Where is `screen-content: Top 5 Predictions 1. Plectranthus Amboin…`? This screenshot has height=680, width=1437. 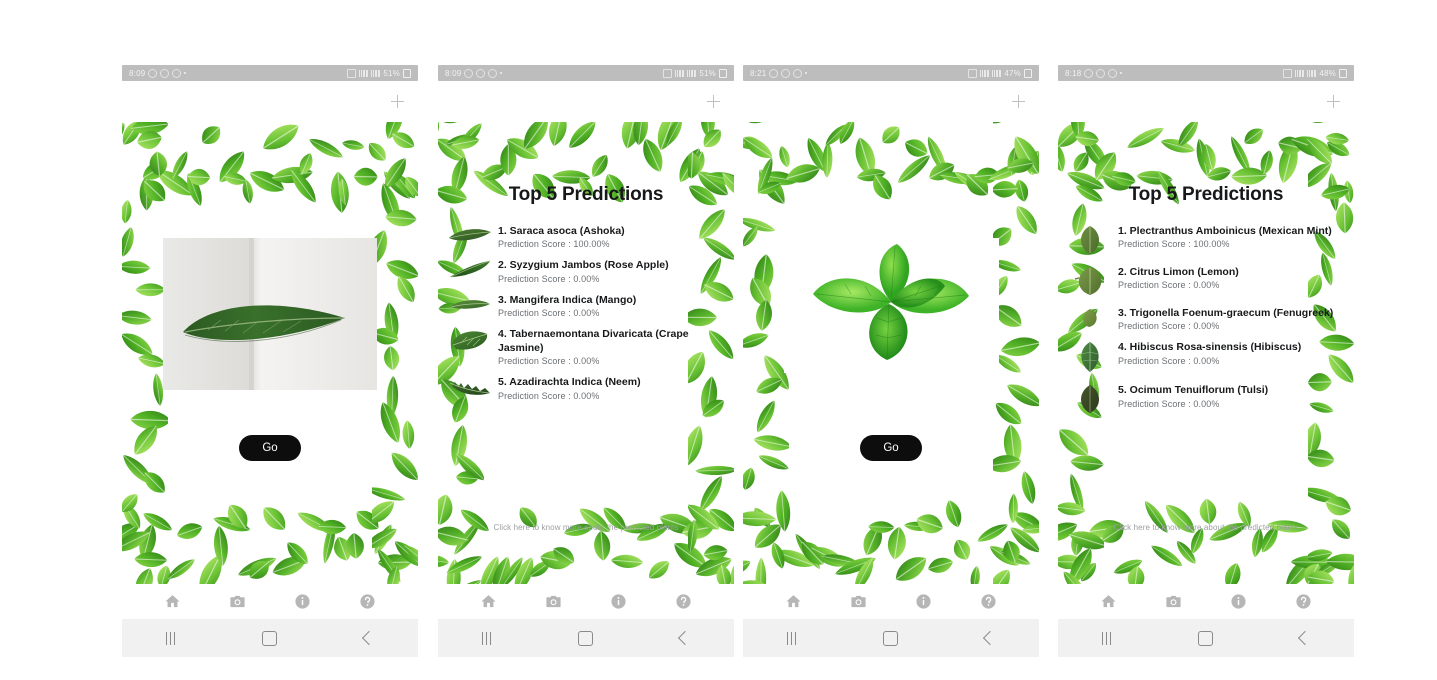
screen-content: Top 5 Predictions 1. Plectranthus Amboin… is located at coordinates (1206, 353).